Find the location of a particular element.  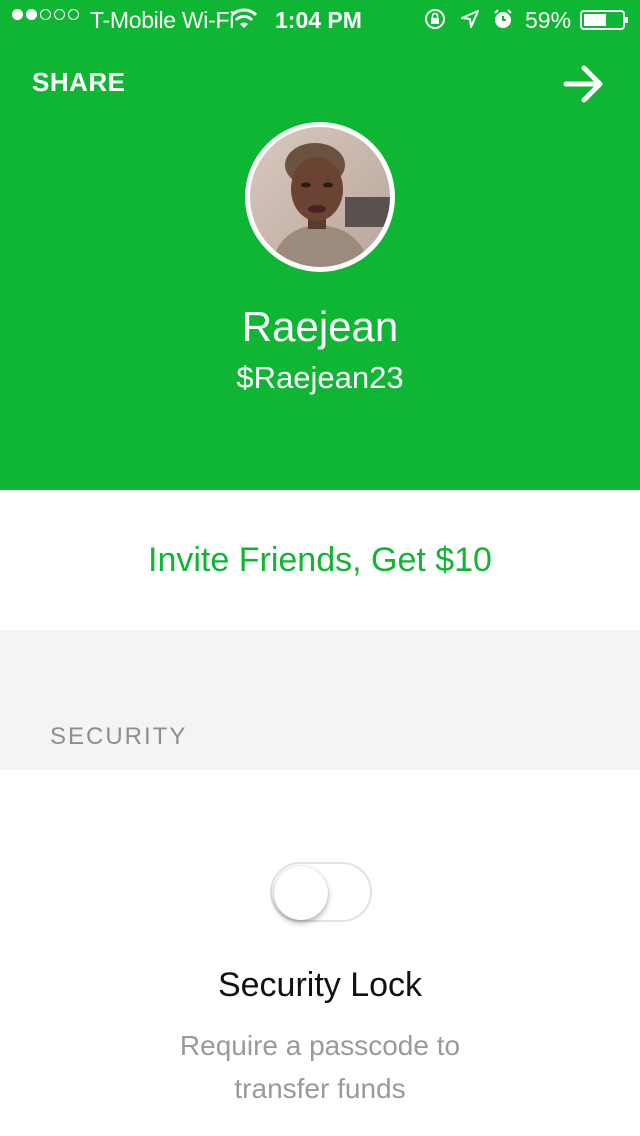

avatar is located at coordinates (320, 197).